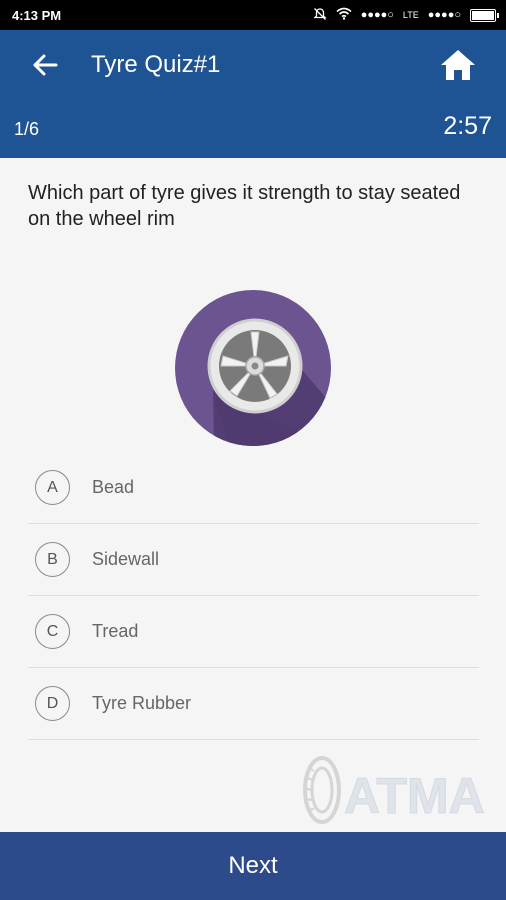 This screenshot has width=506, height=900. I want to click on option-letter: D, so click(52, 703).